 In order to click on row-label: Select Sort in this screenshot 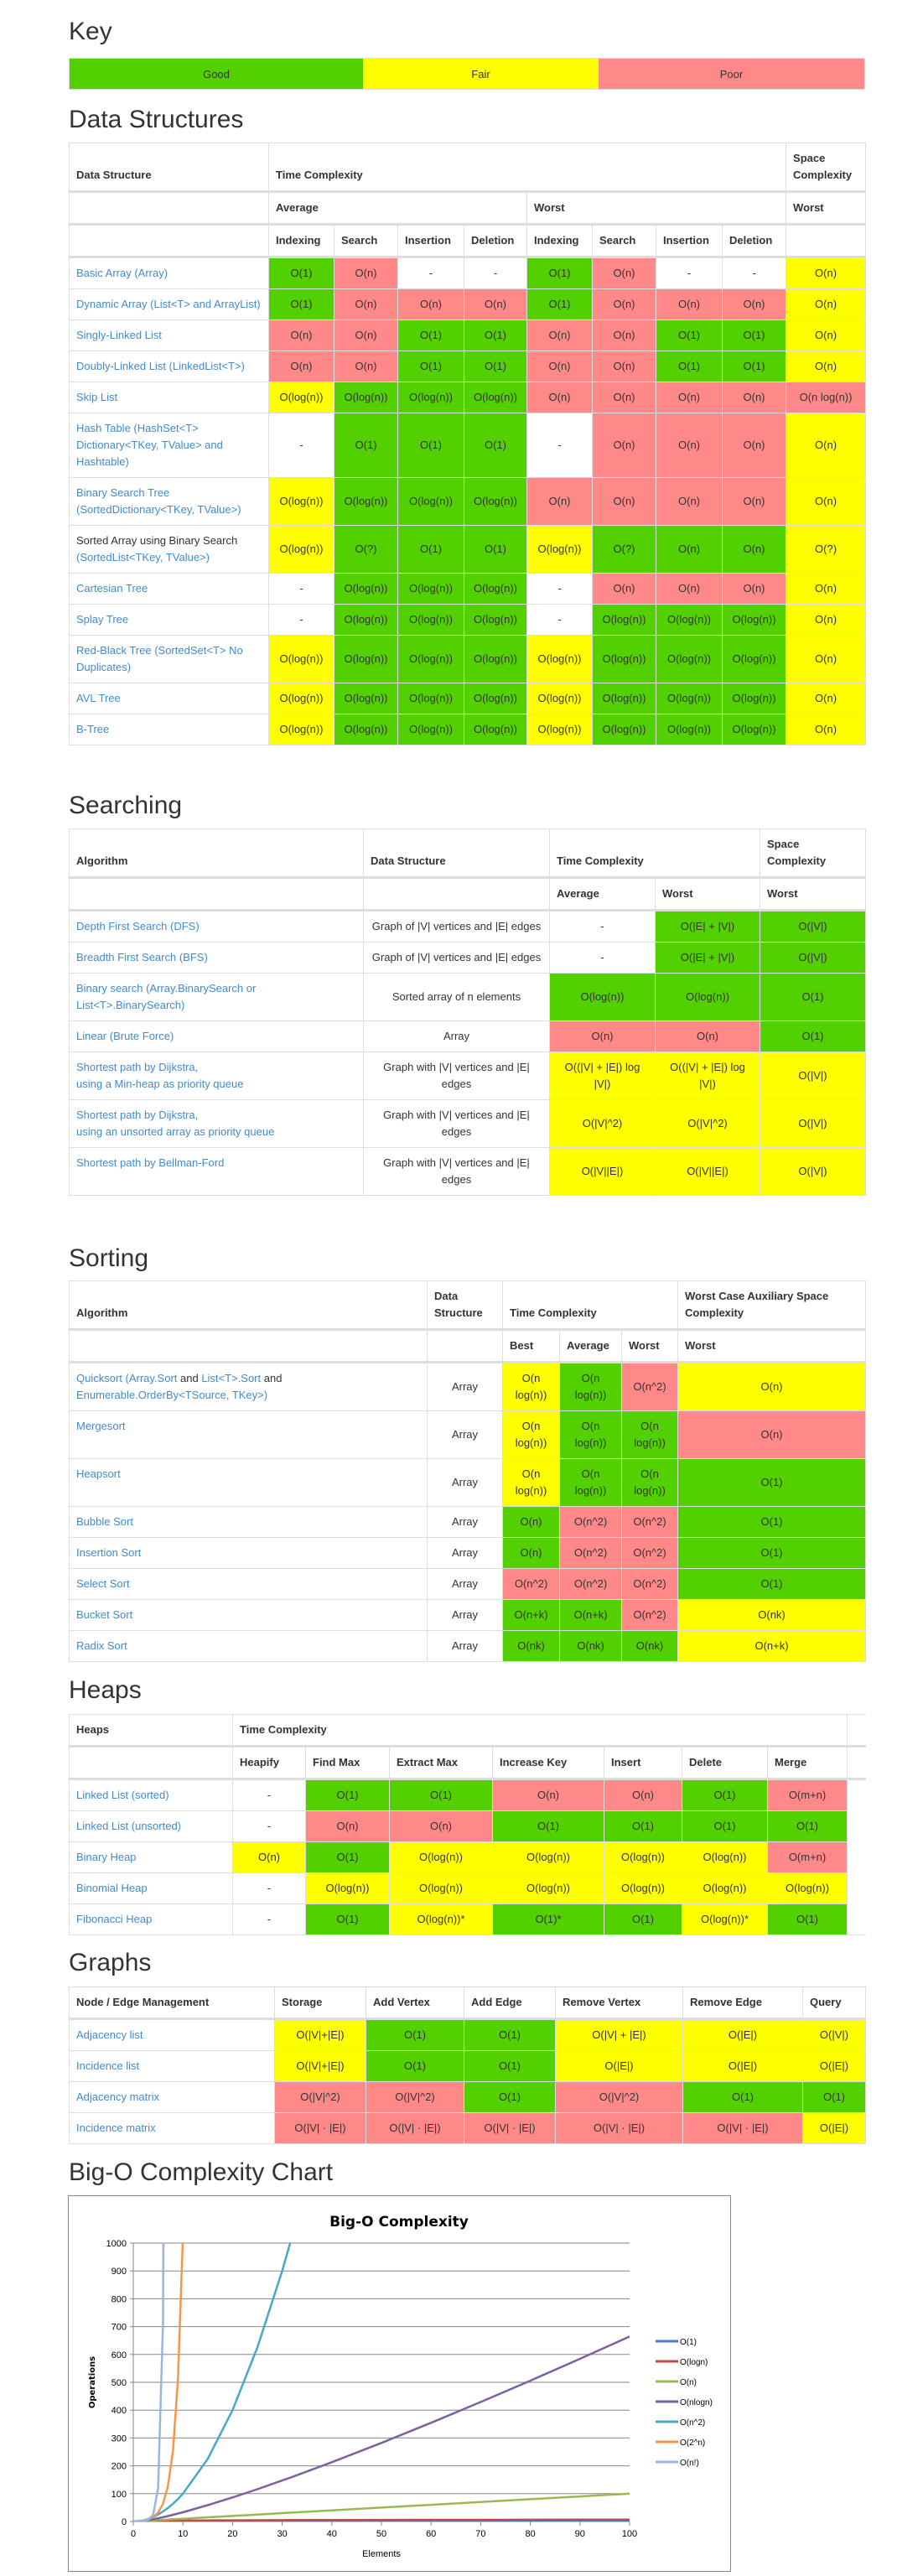, I will do `click(248, 1584)`.